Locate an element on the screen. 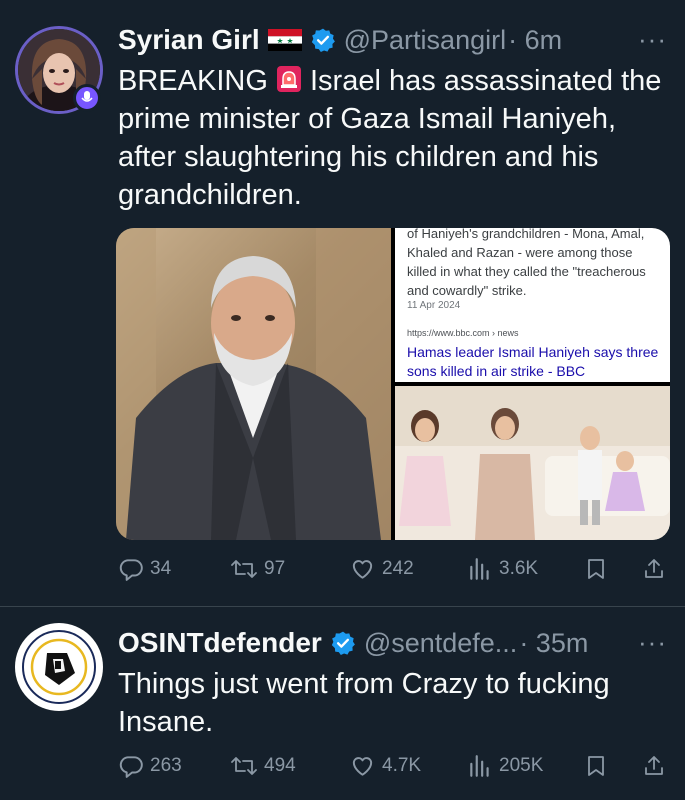 This screenshot has width=685, height=800. tweet-actions: 263 494 4.7K 205K is located at coordinates (394, 769).